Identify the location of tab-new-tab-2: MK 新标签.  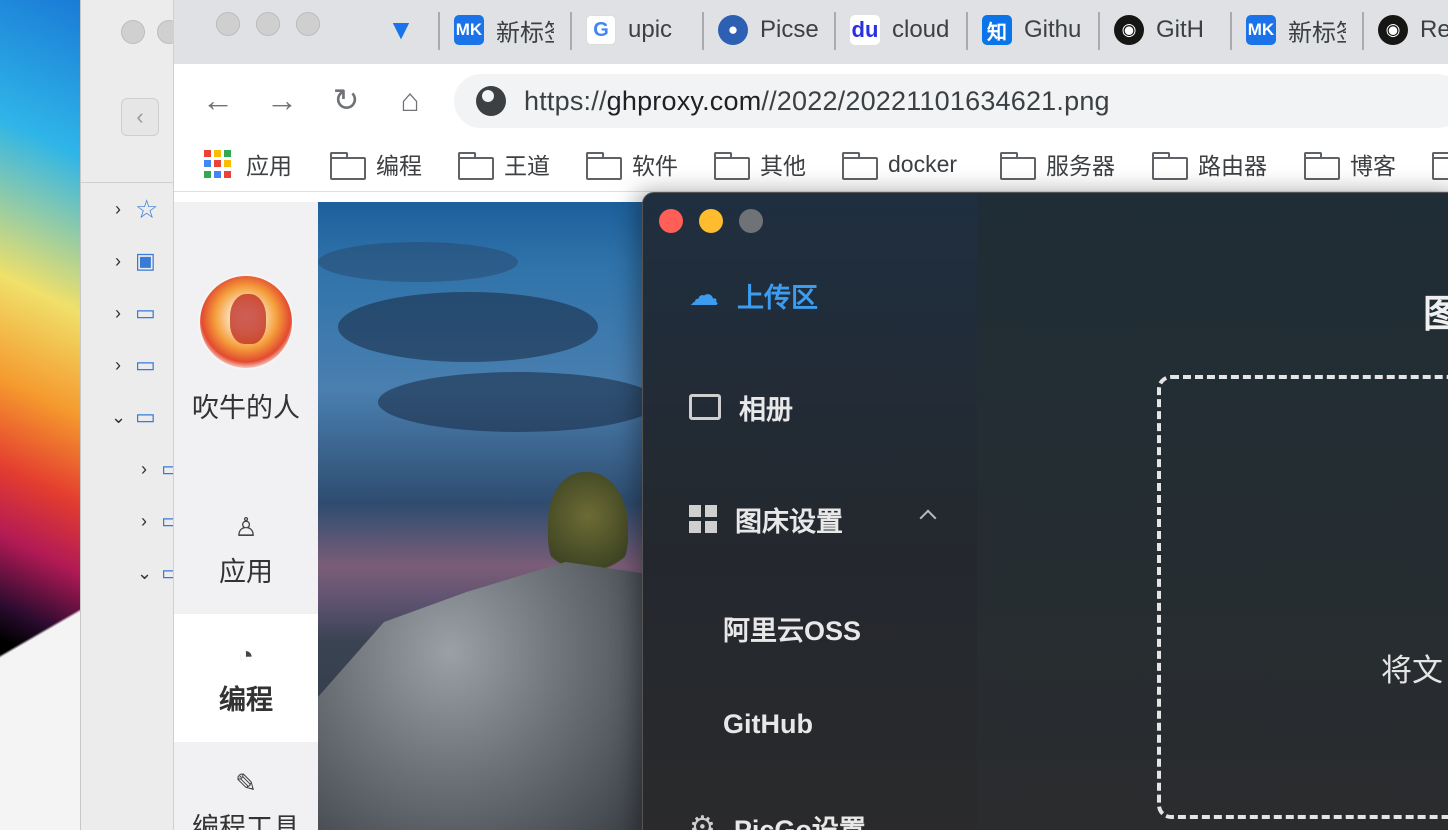
(1296, 30).